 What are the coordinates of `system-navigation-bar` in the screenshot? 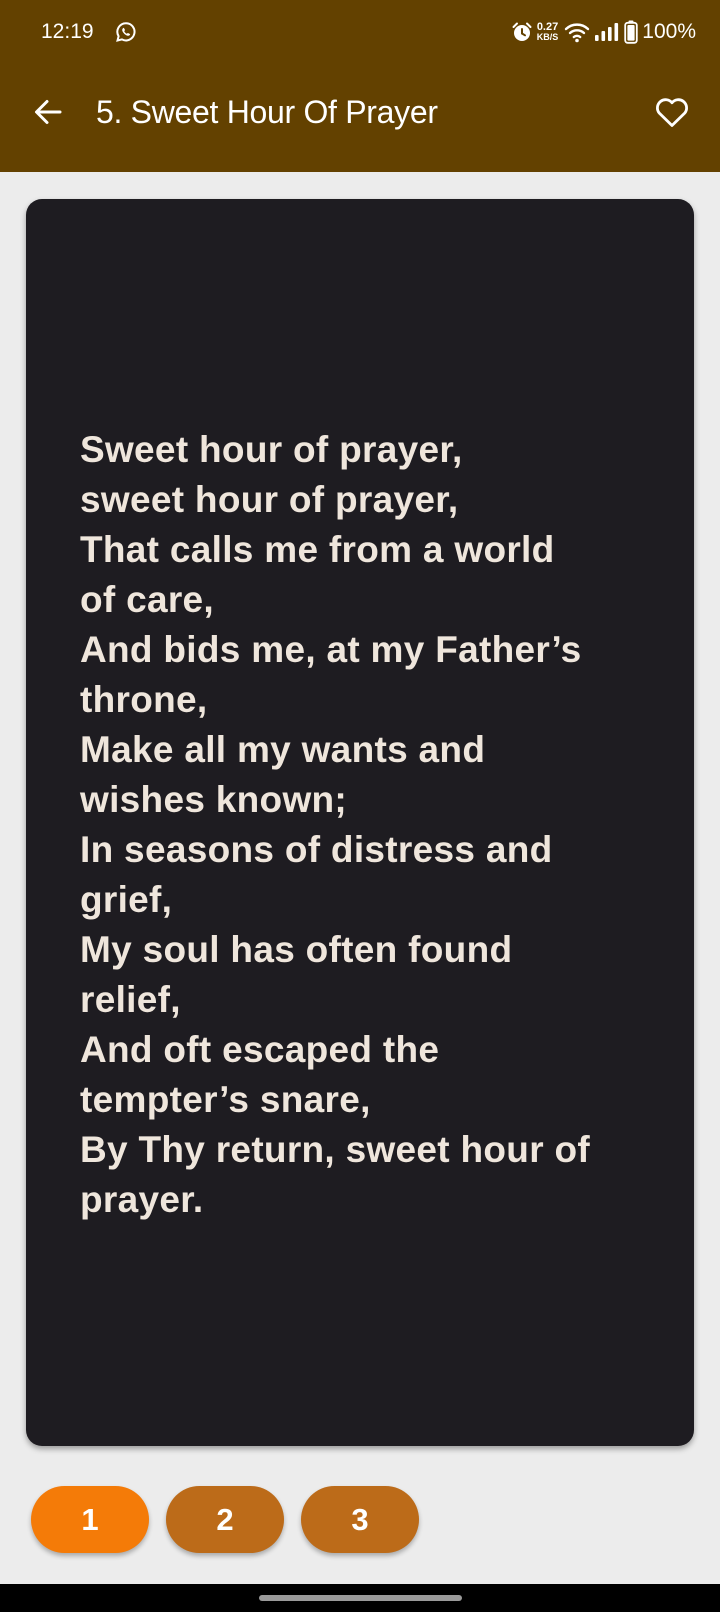 It's located at (360, 1598).